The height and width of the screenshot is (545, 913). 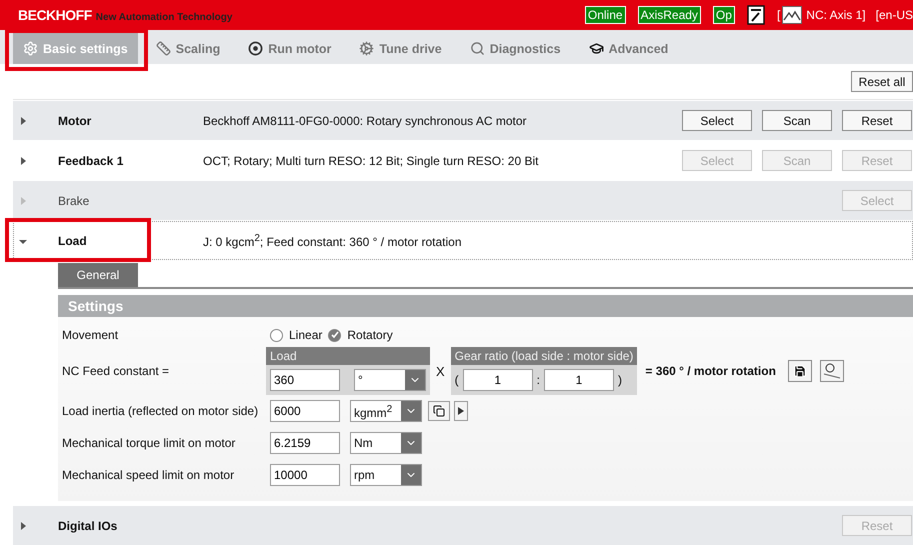 I want to click on value-field: 6.2159, so click(x=305, y=443).